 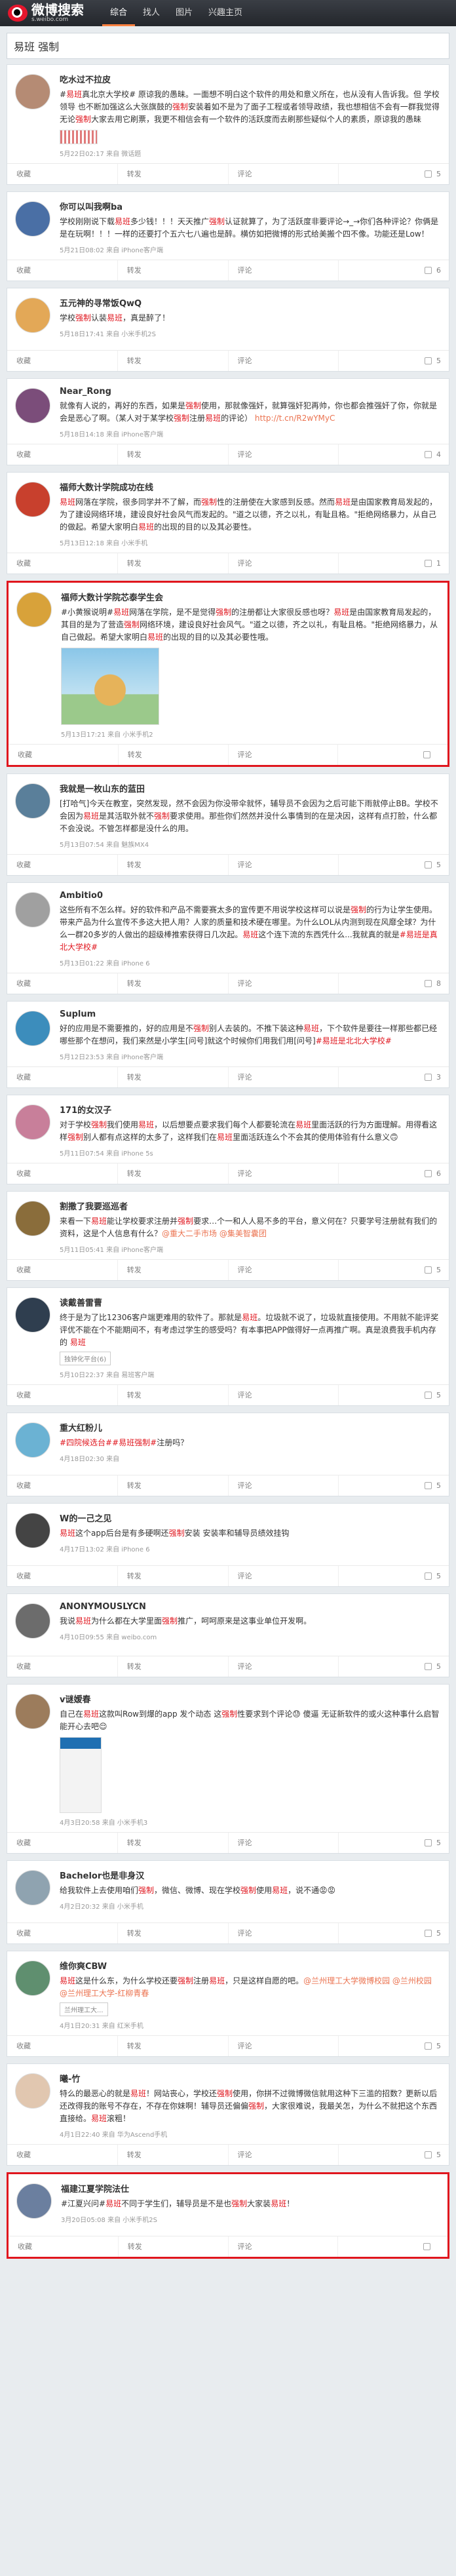 What do you see at coordinates (250, 153) in the screenshot?
I see `post-timestamp-source: 5月22日02:17 来自 微话题` at bounding box center [250, 153].